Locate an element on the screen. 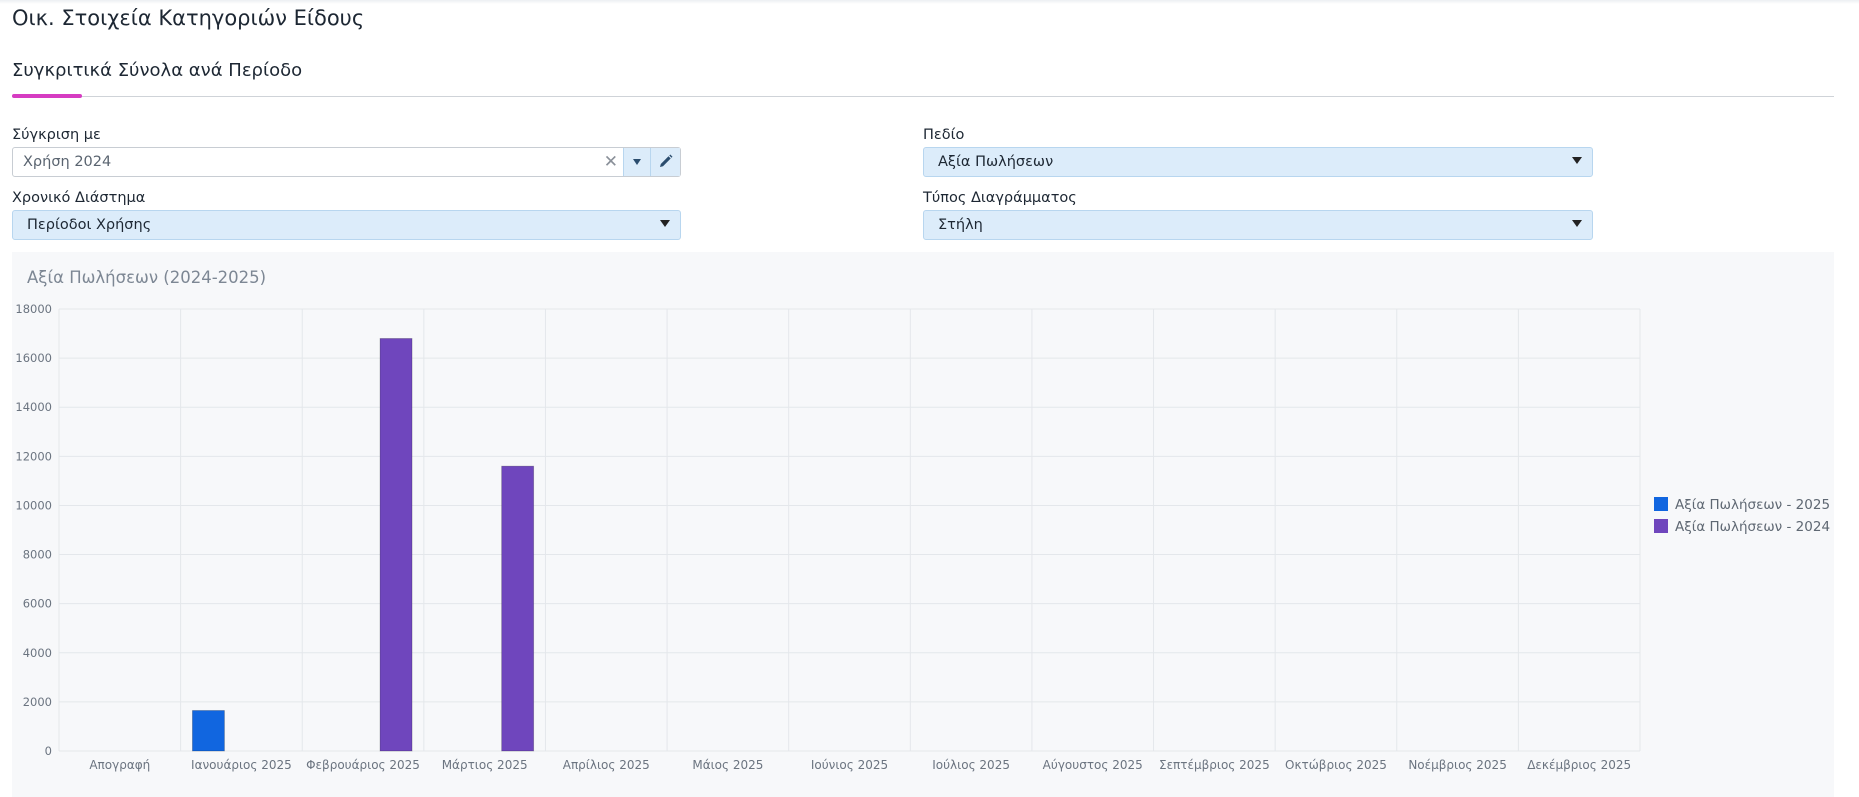 The image size is (1859, 797). legend-label: Αξία Πωλήσεων - 2025 is located at coordinates (1752, 505).